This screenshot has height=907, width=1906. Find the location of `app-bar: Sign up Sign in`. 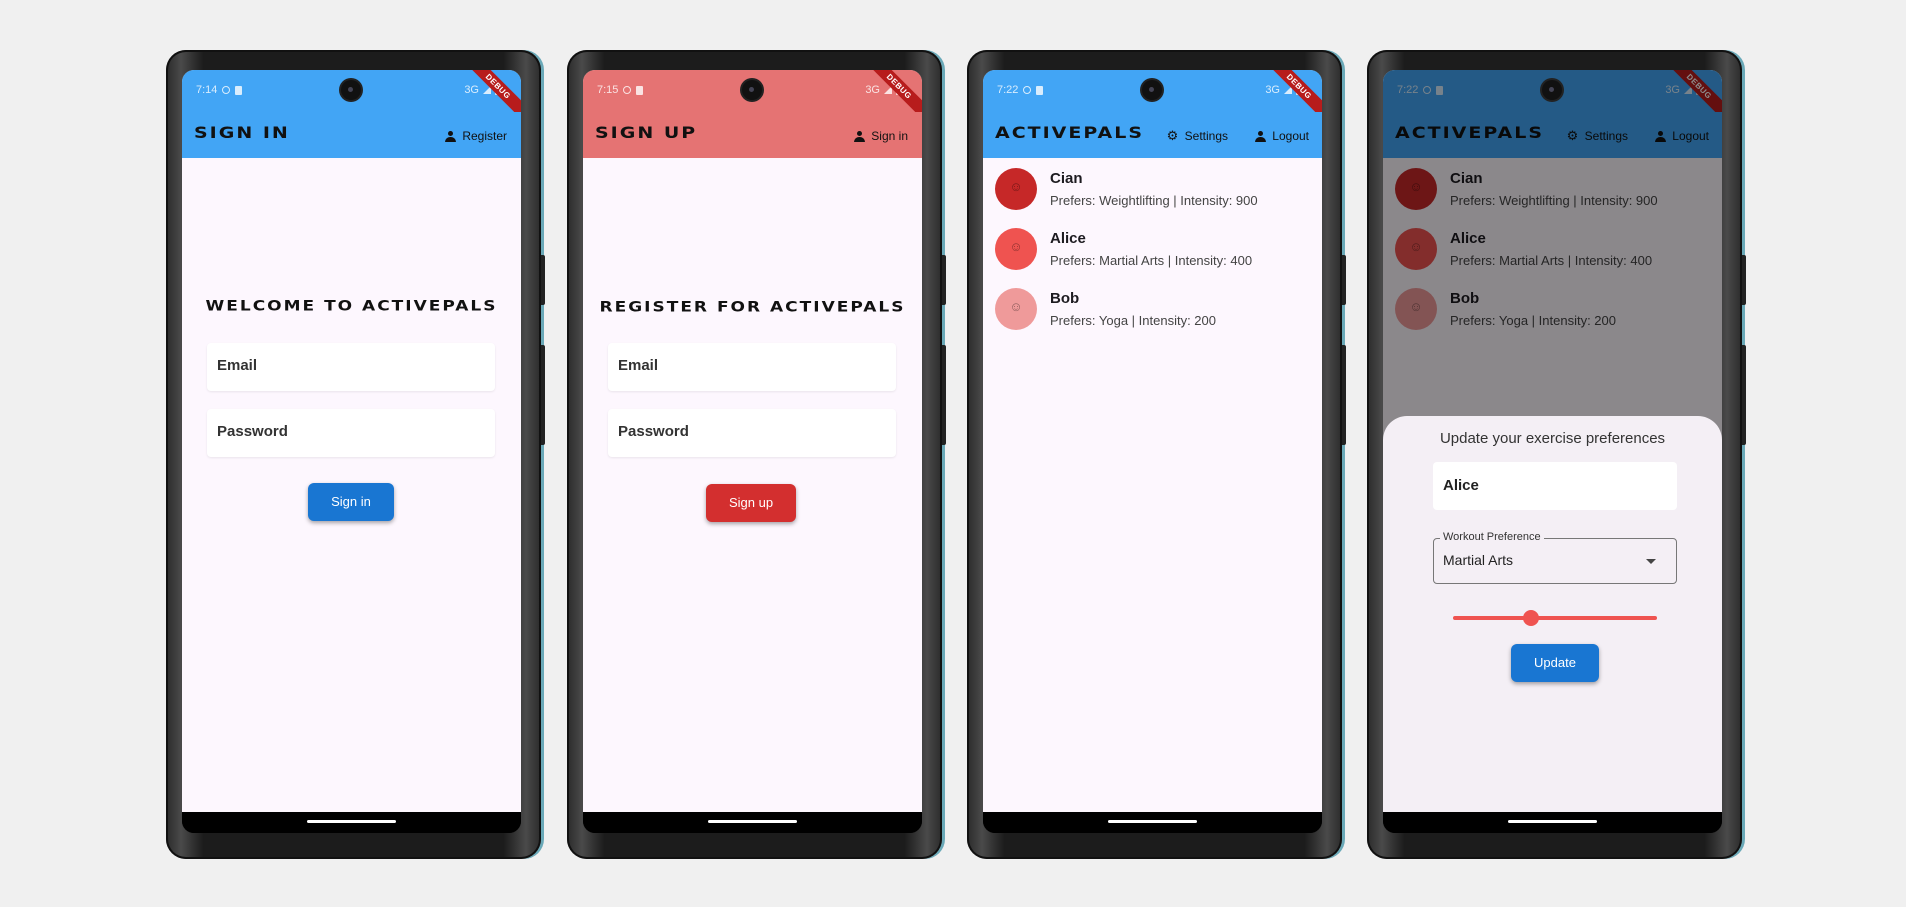

app-bar: Sign up Sign in is located at coordinates (752, 135).